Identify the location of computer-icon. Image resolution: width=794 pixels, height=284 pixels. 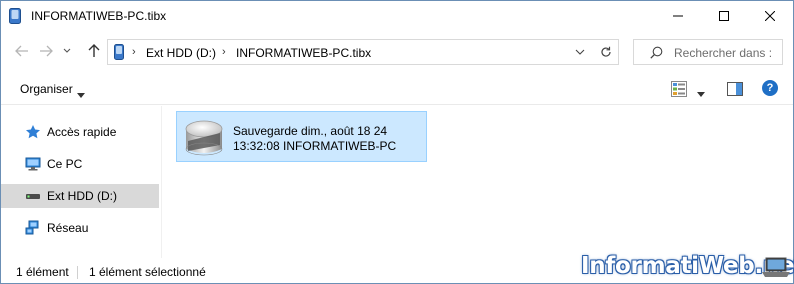
(33, 164).